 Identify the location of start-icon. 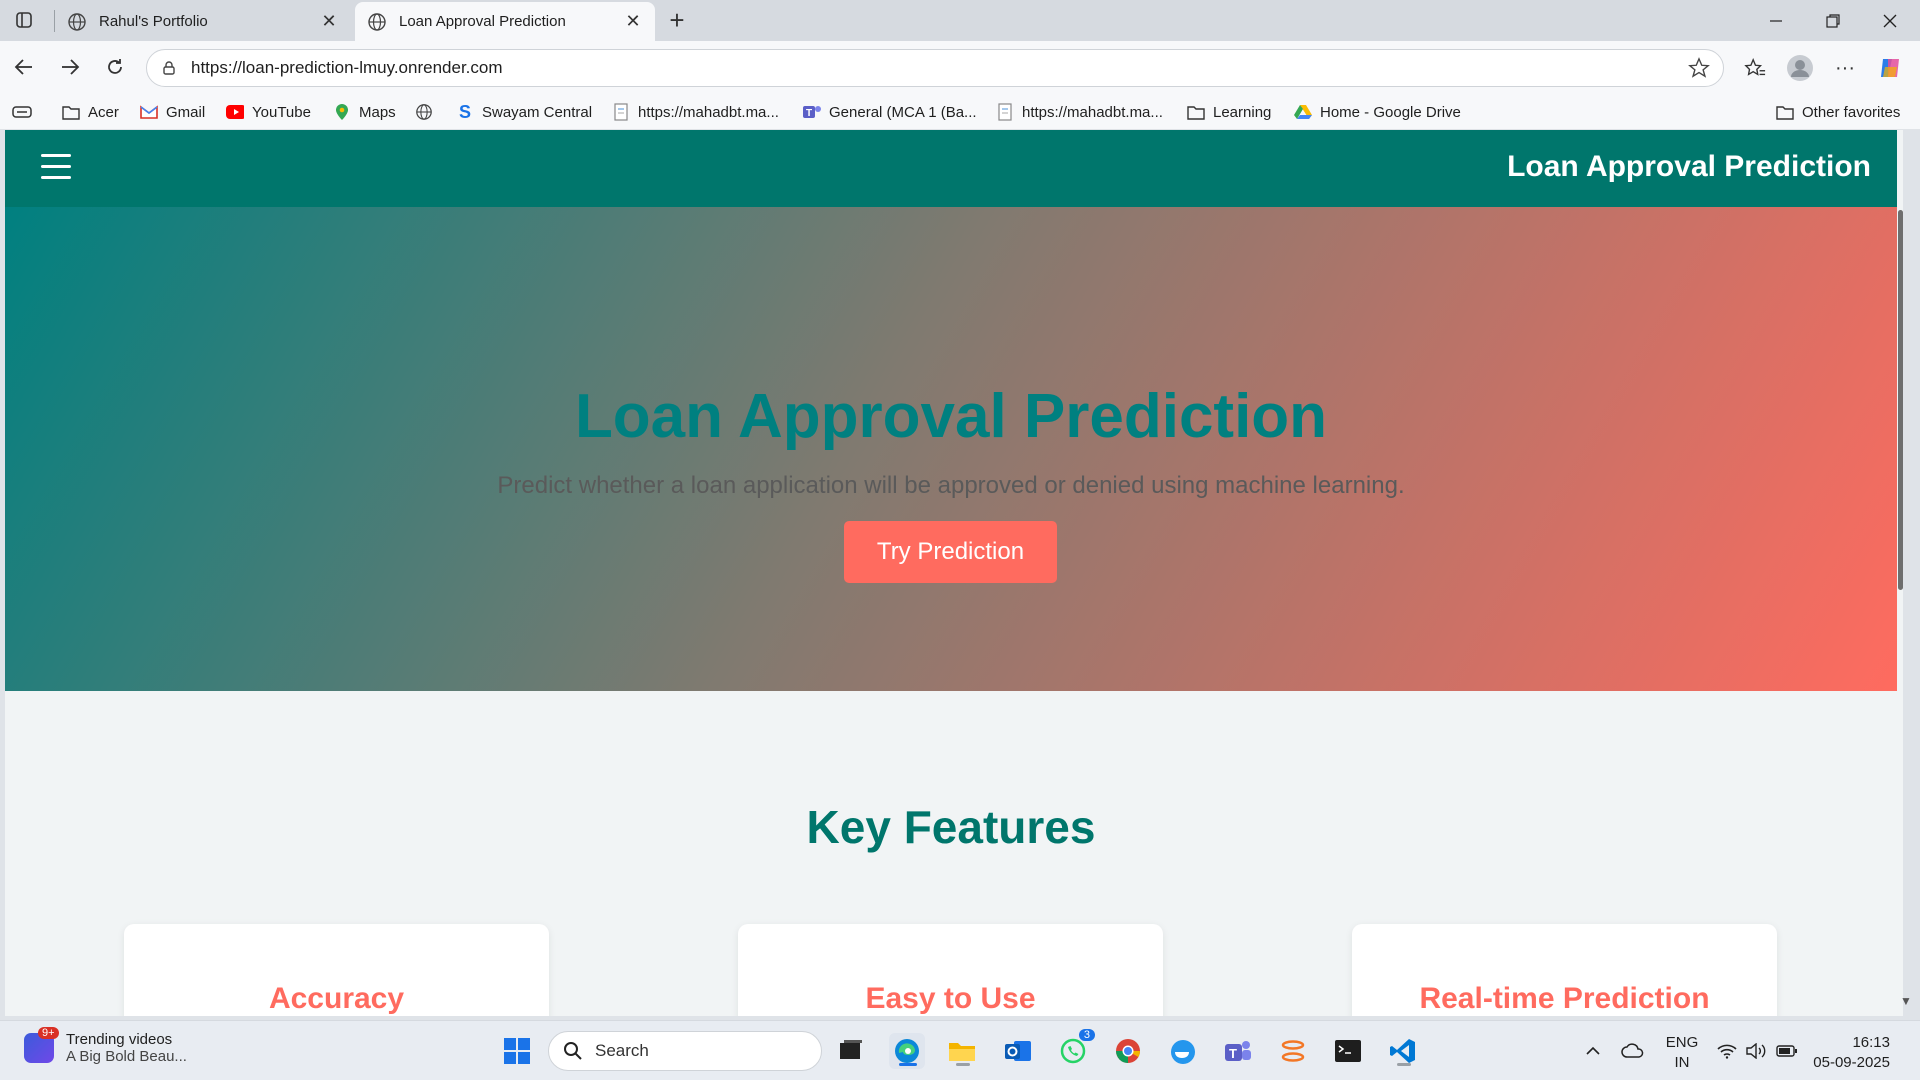
(517, 1051).